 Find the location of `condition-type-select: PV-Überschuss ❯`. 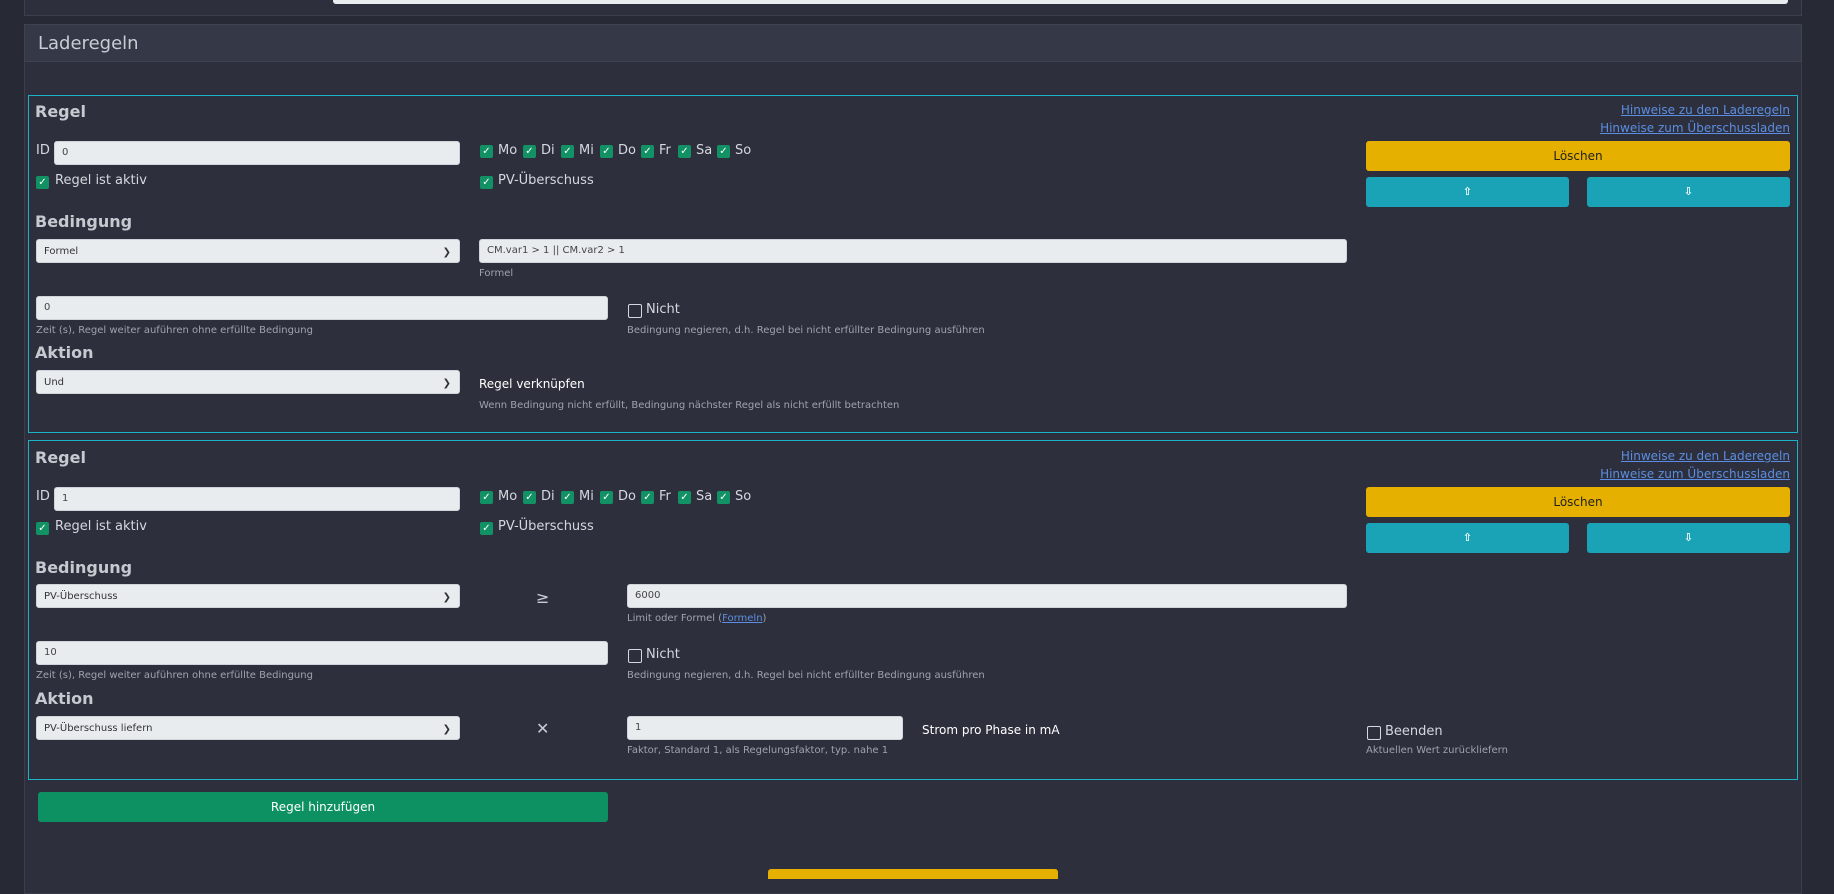

condition-type-select: PV-Überschuss ❯ is located at coordinates (248, 596).